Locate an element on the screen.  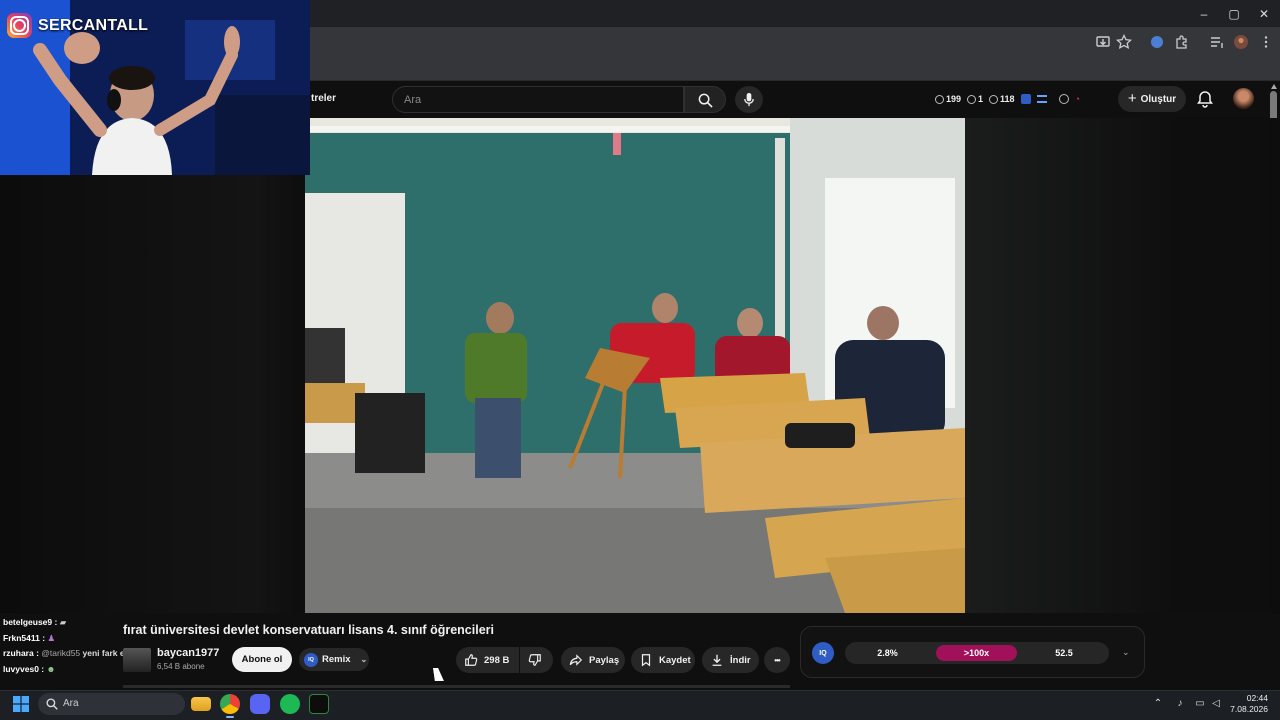
streaming-app-icon is located at coordinates (319, 704).